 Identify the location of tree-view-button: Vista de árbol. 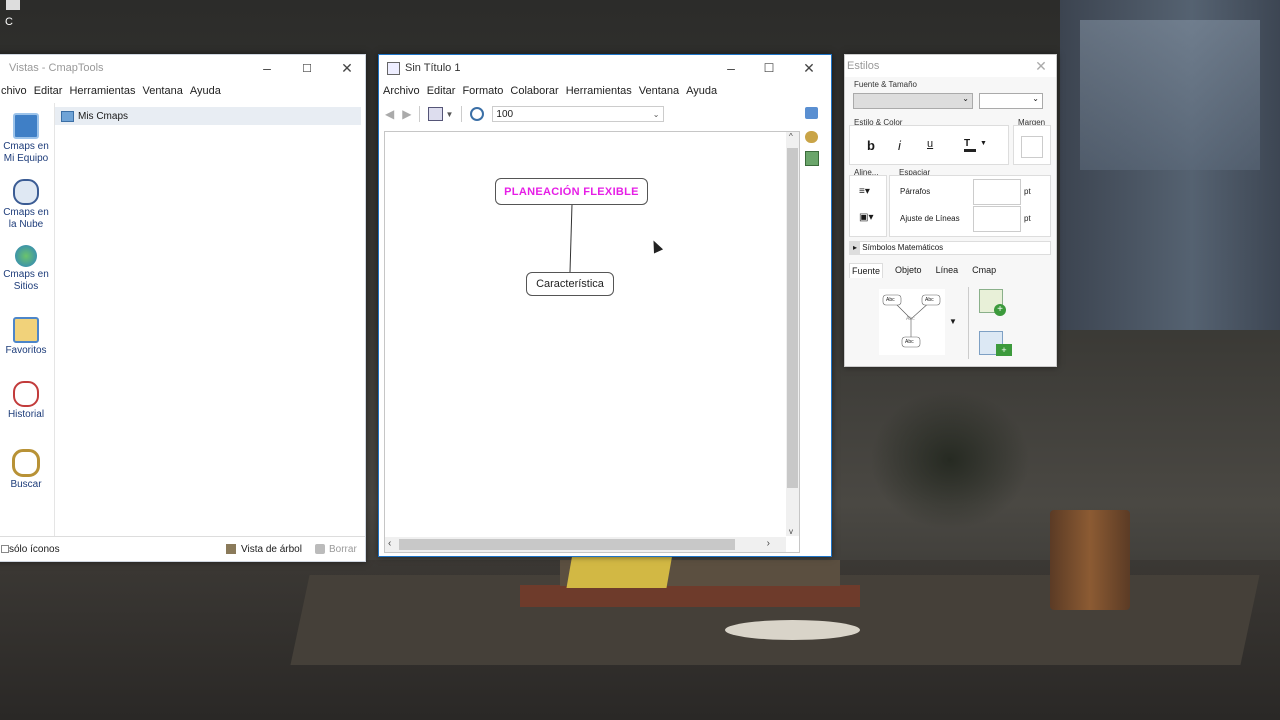
(271, 549).